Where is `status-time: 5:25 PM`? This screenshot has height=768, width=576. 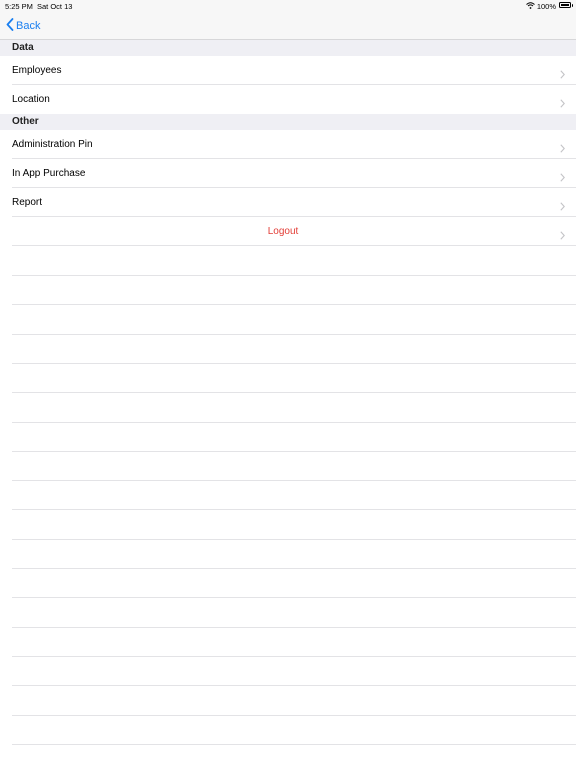
status-time: 5:25 PM is located at coordinates (19, 6).